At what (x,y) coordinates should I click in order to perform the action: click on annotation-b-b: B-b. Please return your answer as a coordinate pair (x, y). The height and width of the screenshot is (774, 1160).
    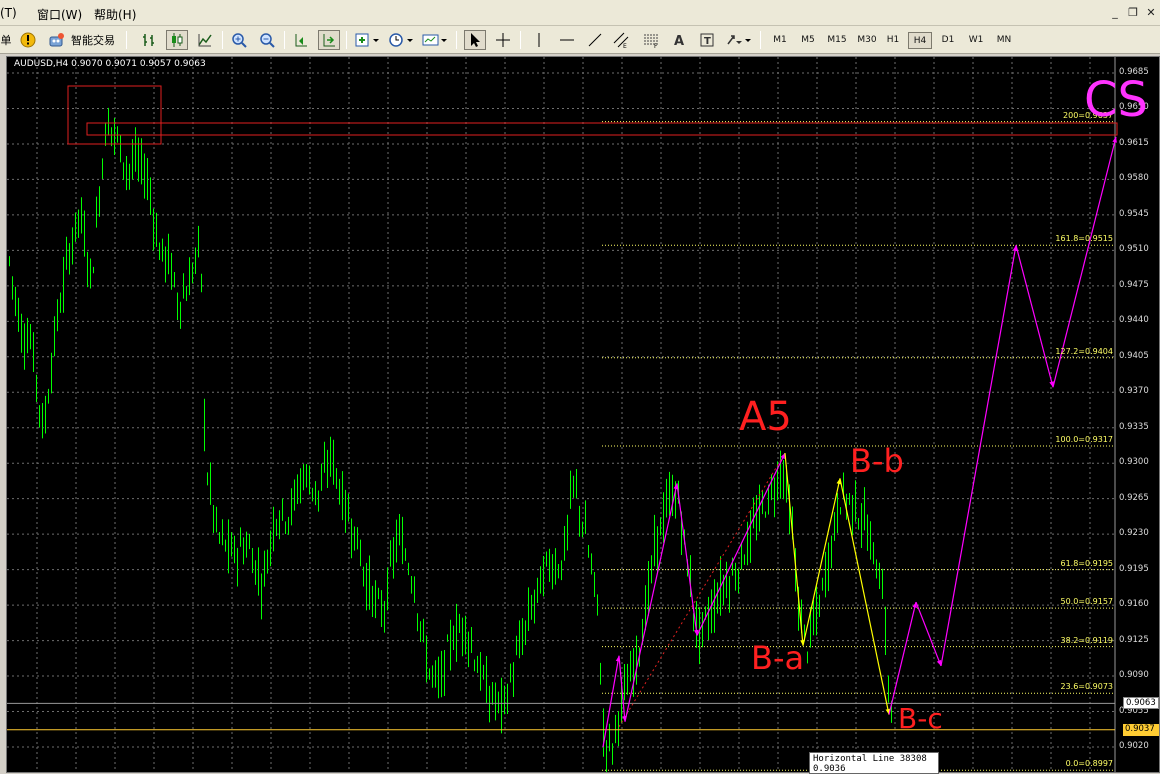
    Looking at the image, I should click on (877, 461).